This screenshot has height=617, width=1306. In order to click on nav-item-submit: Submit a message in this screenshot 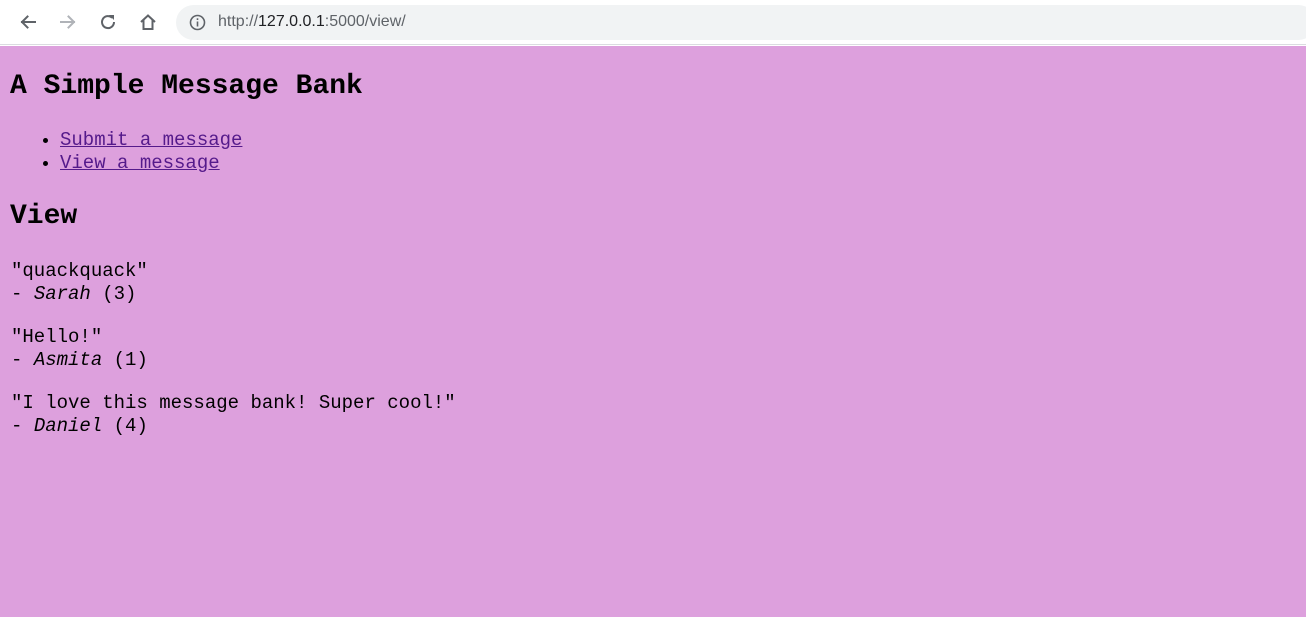, I will do `click(151, 140)`.